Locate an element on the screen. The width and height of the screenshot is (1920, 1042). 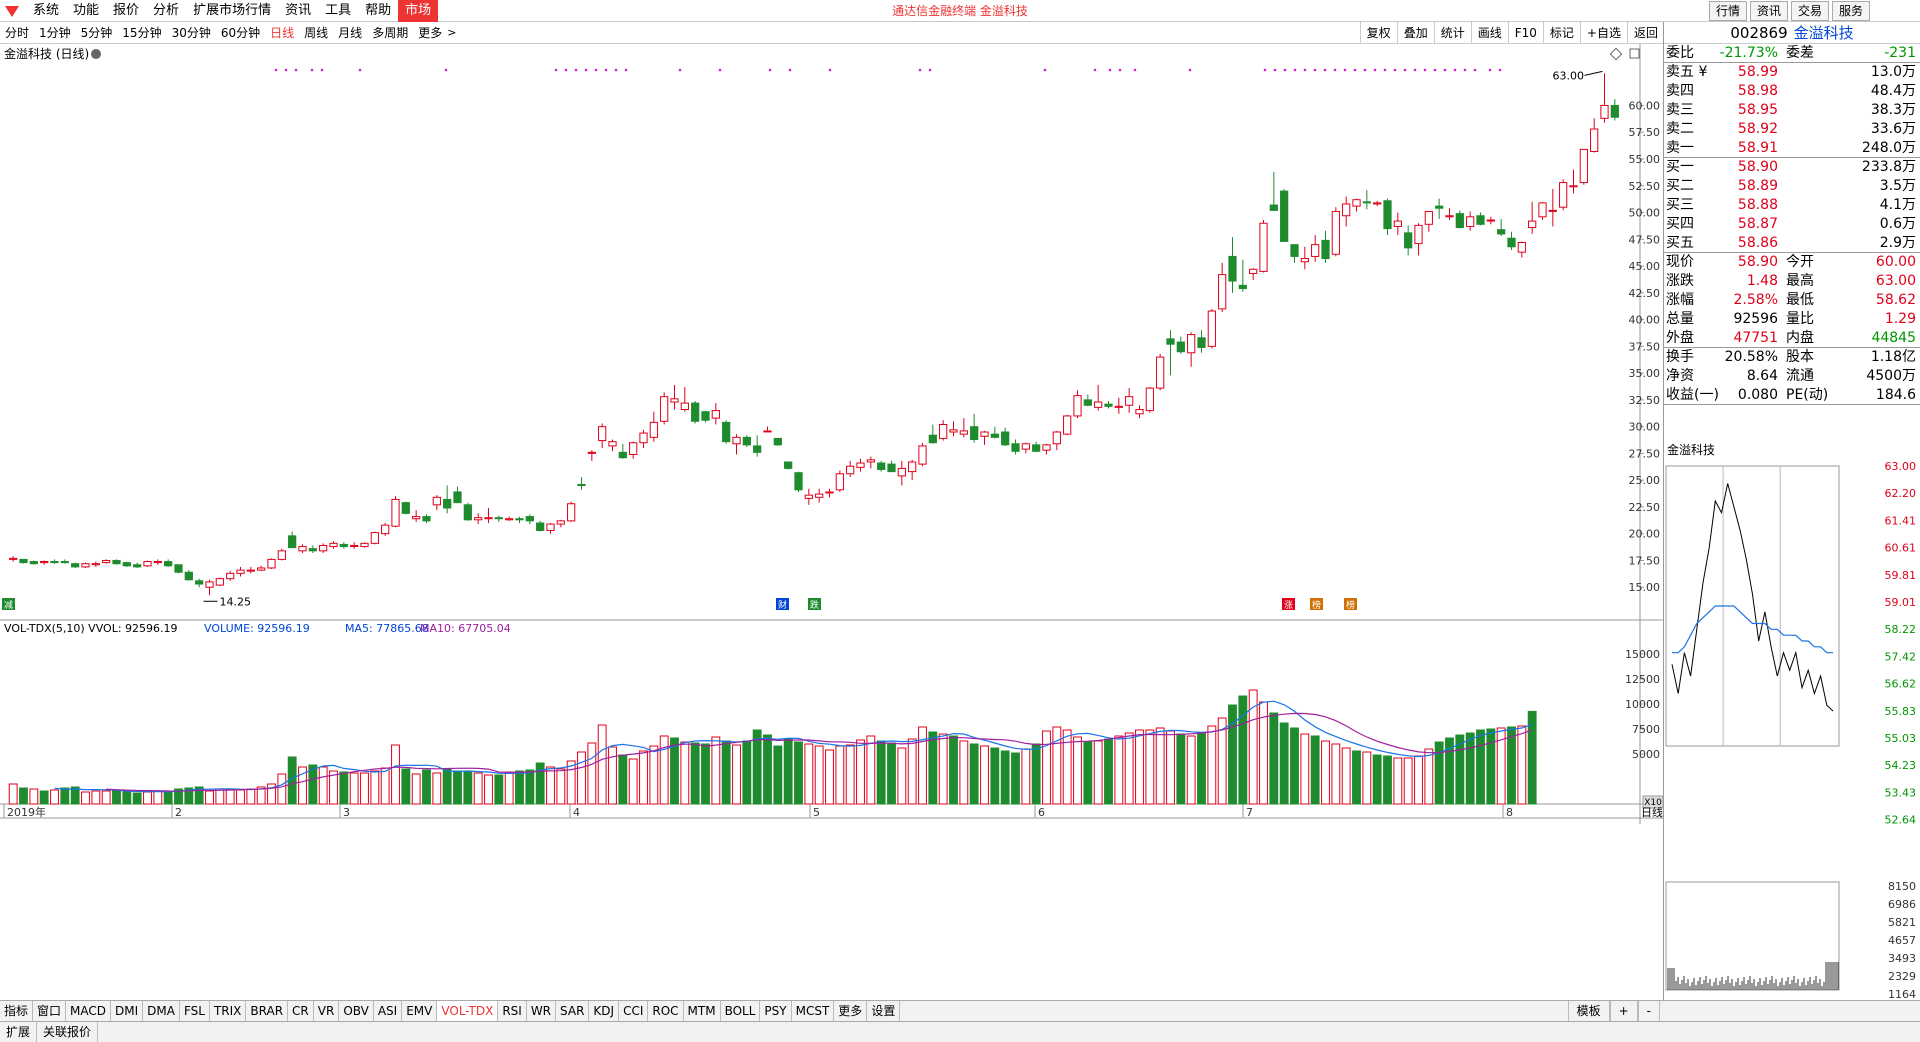
indicator-tab: TRIX is located at coordinates (228, 1011).